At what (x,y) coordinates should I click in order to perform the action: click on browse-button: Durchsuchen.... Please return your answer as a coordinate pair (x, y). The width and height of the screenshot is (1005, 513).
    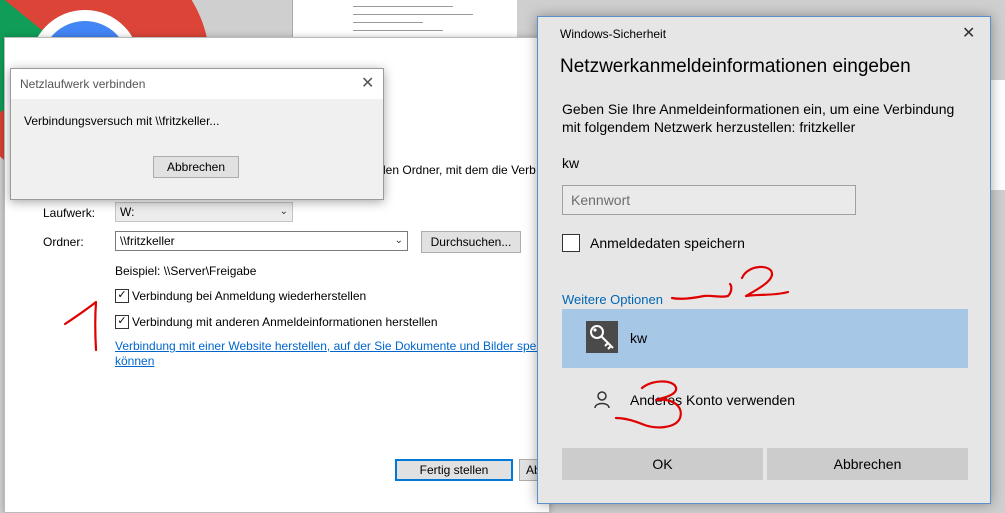
    Looking at the image, I should click on (471, 242).